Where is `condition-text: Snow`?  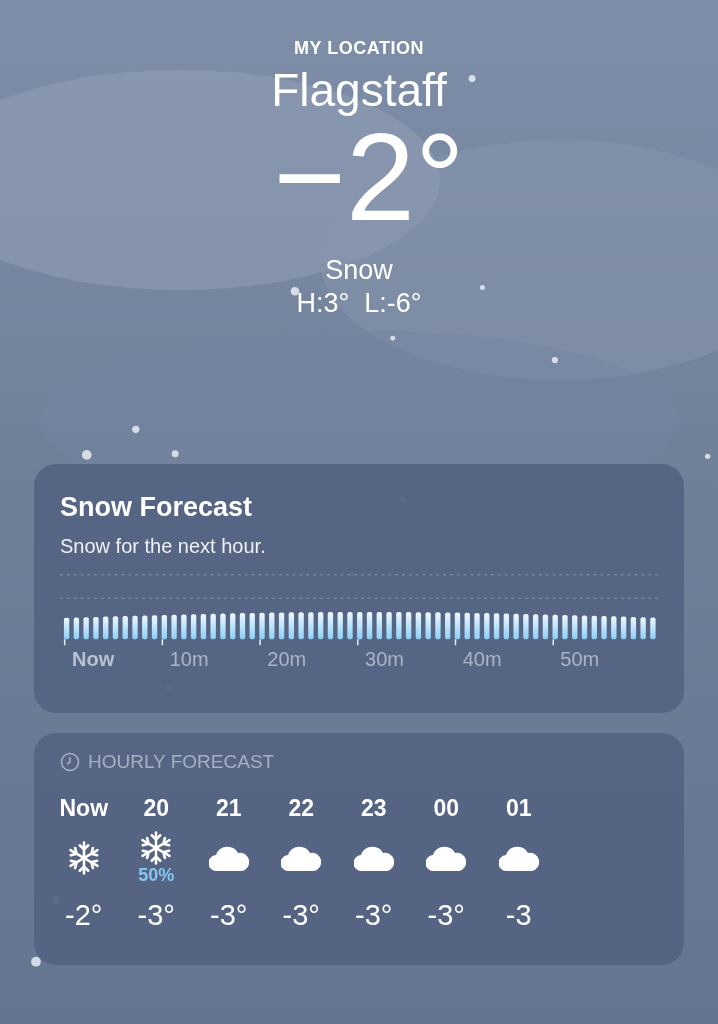 condition-text: Snow is located at coordinates (359, 270).